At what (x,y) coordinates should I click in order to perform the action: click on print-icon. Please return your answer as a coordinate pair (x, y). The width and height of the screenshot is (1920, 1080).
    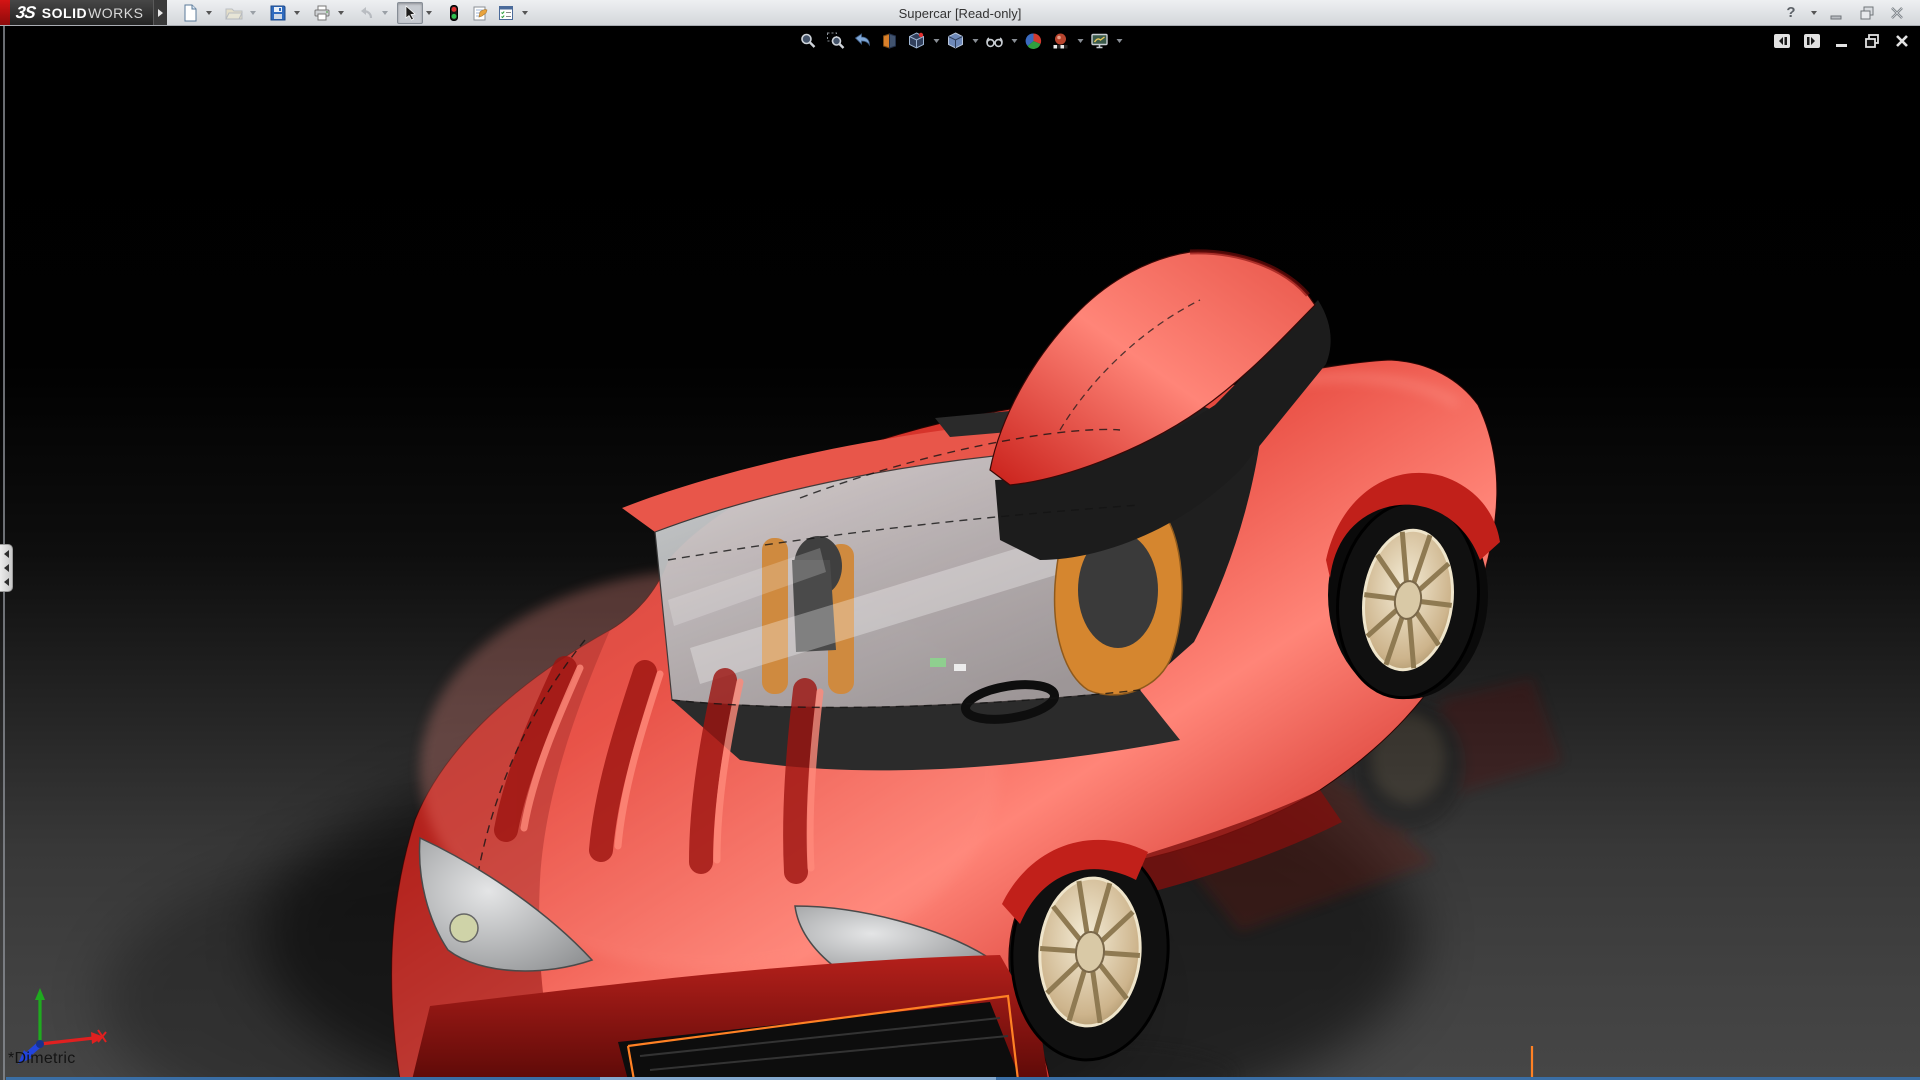
    Looking at the image, I should click on (322, 12).